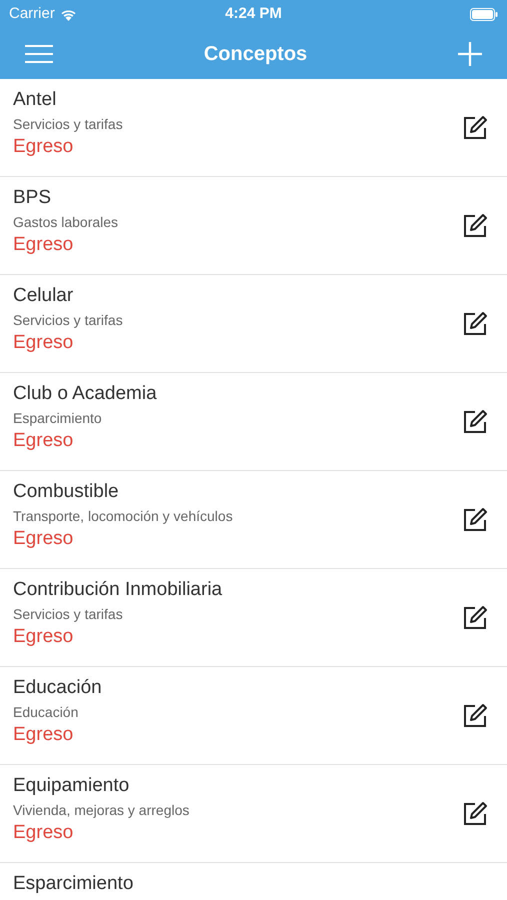 The image size is (507, 900). I want to click on concept-title: Celular, so click(43, 296).